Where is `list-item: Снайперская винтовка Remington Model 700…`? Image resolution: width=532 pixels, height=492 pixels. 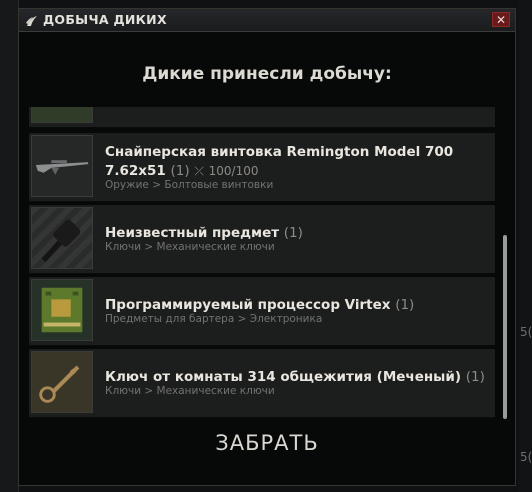
list-item: Снайперская винтовка Remington Model 700… is located at coordinates (262, 167).